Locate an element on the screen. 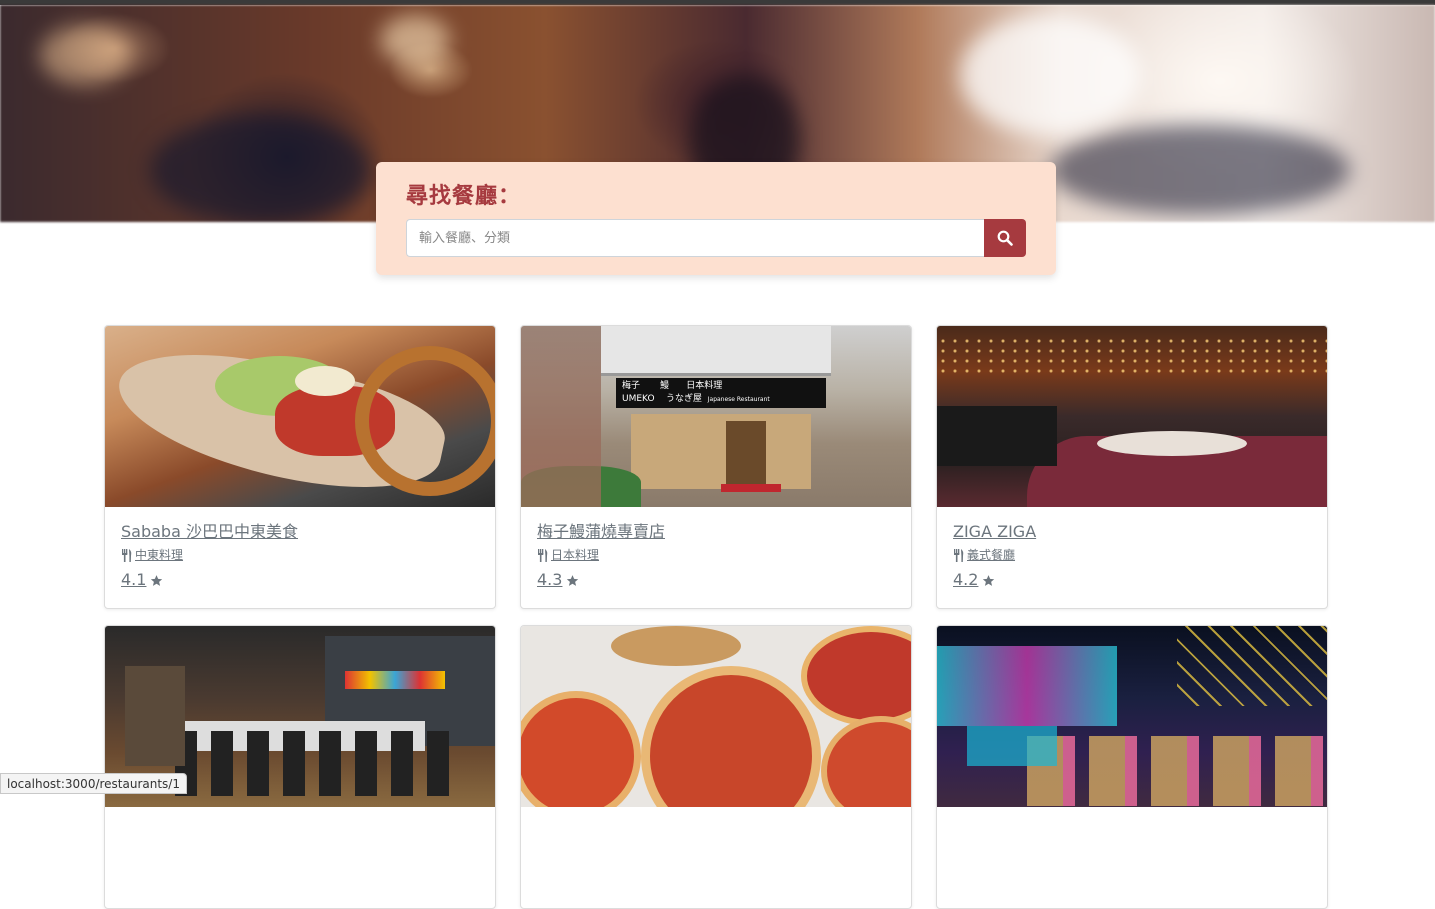  restaurant-category: 義式餐廳 is located at coordinates (1132, 555).